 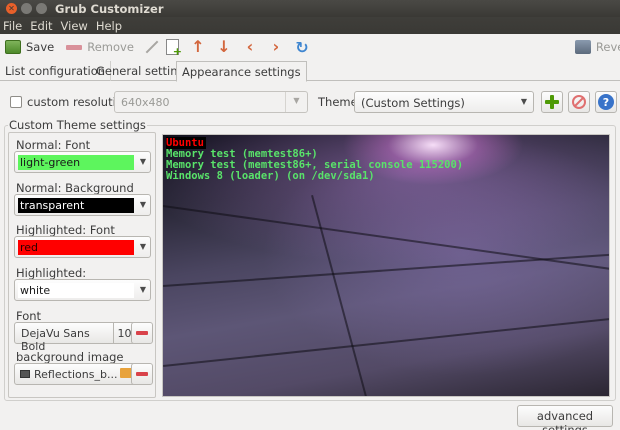 I want to click on move-down-button: ↓, so click(x=224, y=47).